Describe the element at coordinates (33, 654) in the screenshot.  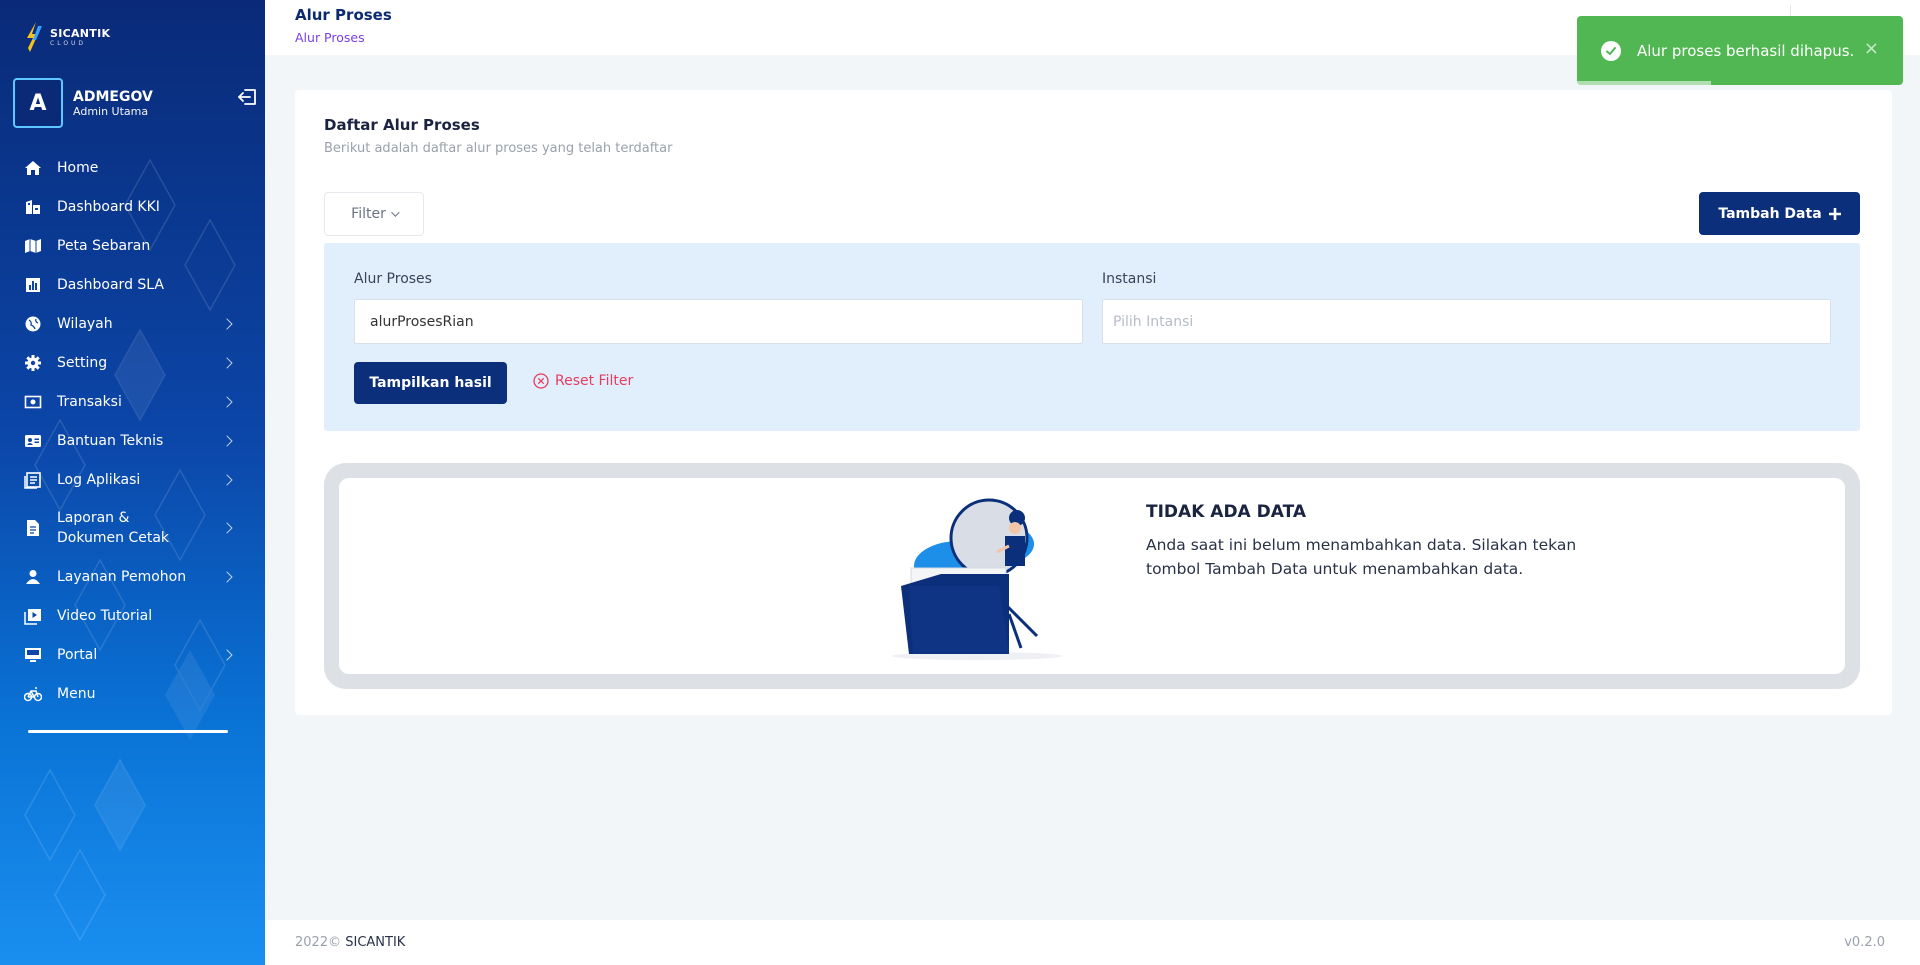
I see `monitor-icon` at that location.